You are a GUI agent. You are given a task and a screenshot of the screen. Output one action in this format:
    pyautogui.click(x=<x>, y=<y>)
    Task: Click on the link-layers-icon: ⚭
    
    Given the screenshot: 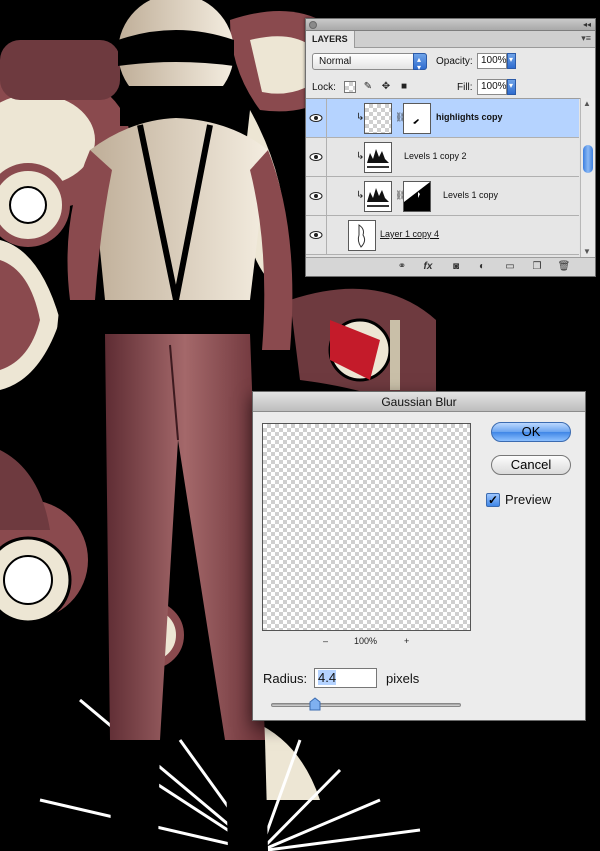 What is the action you would take?
    pyautogui.click(x=402, y=267)
    